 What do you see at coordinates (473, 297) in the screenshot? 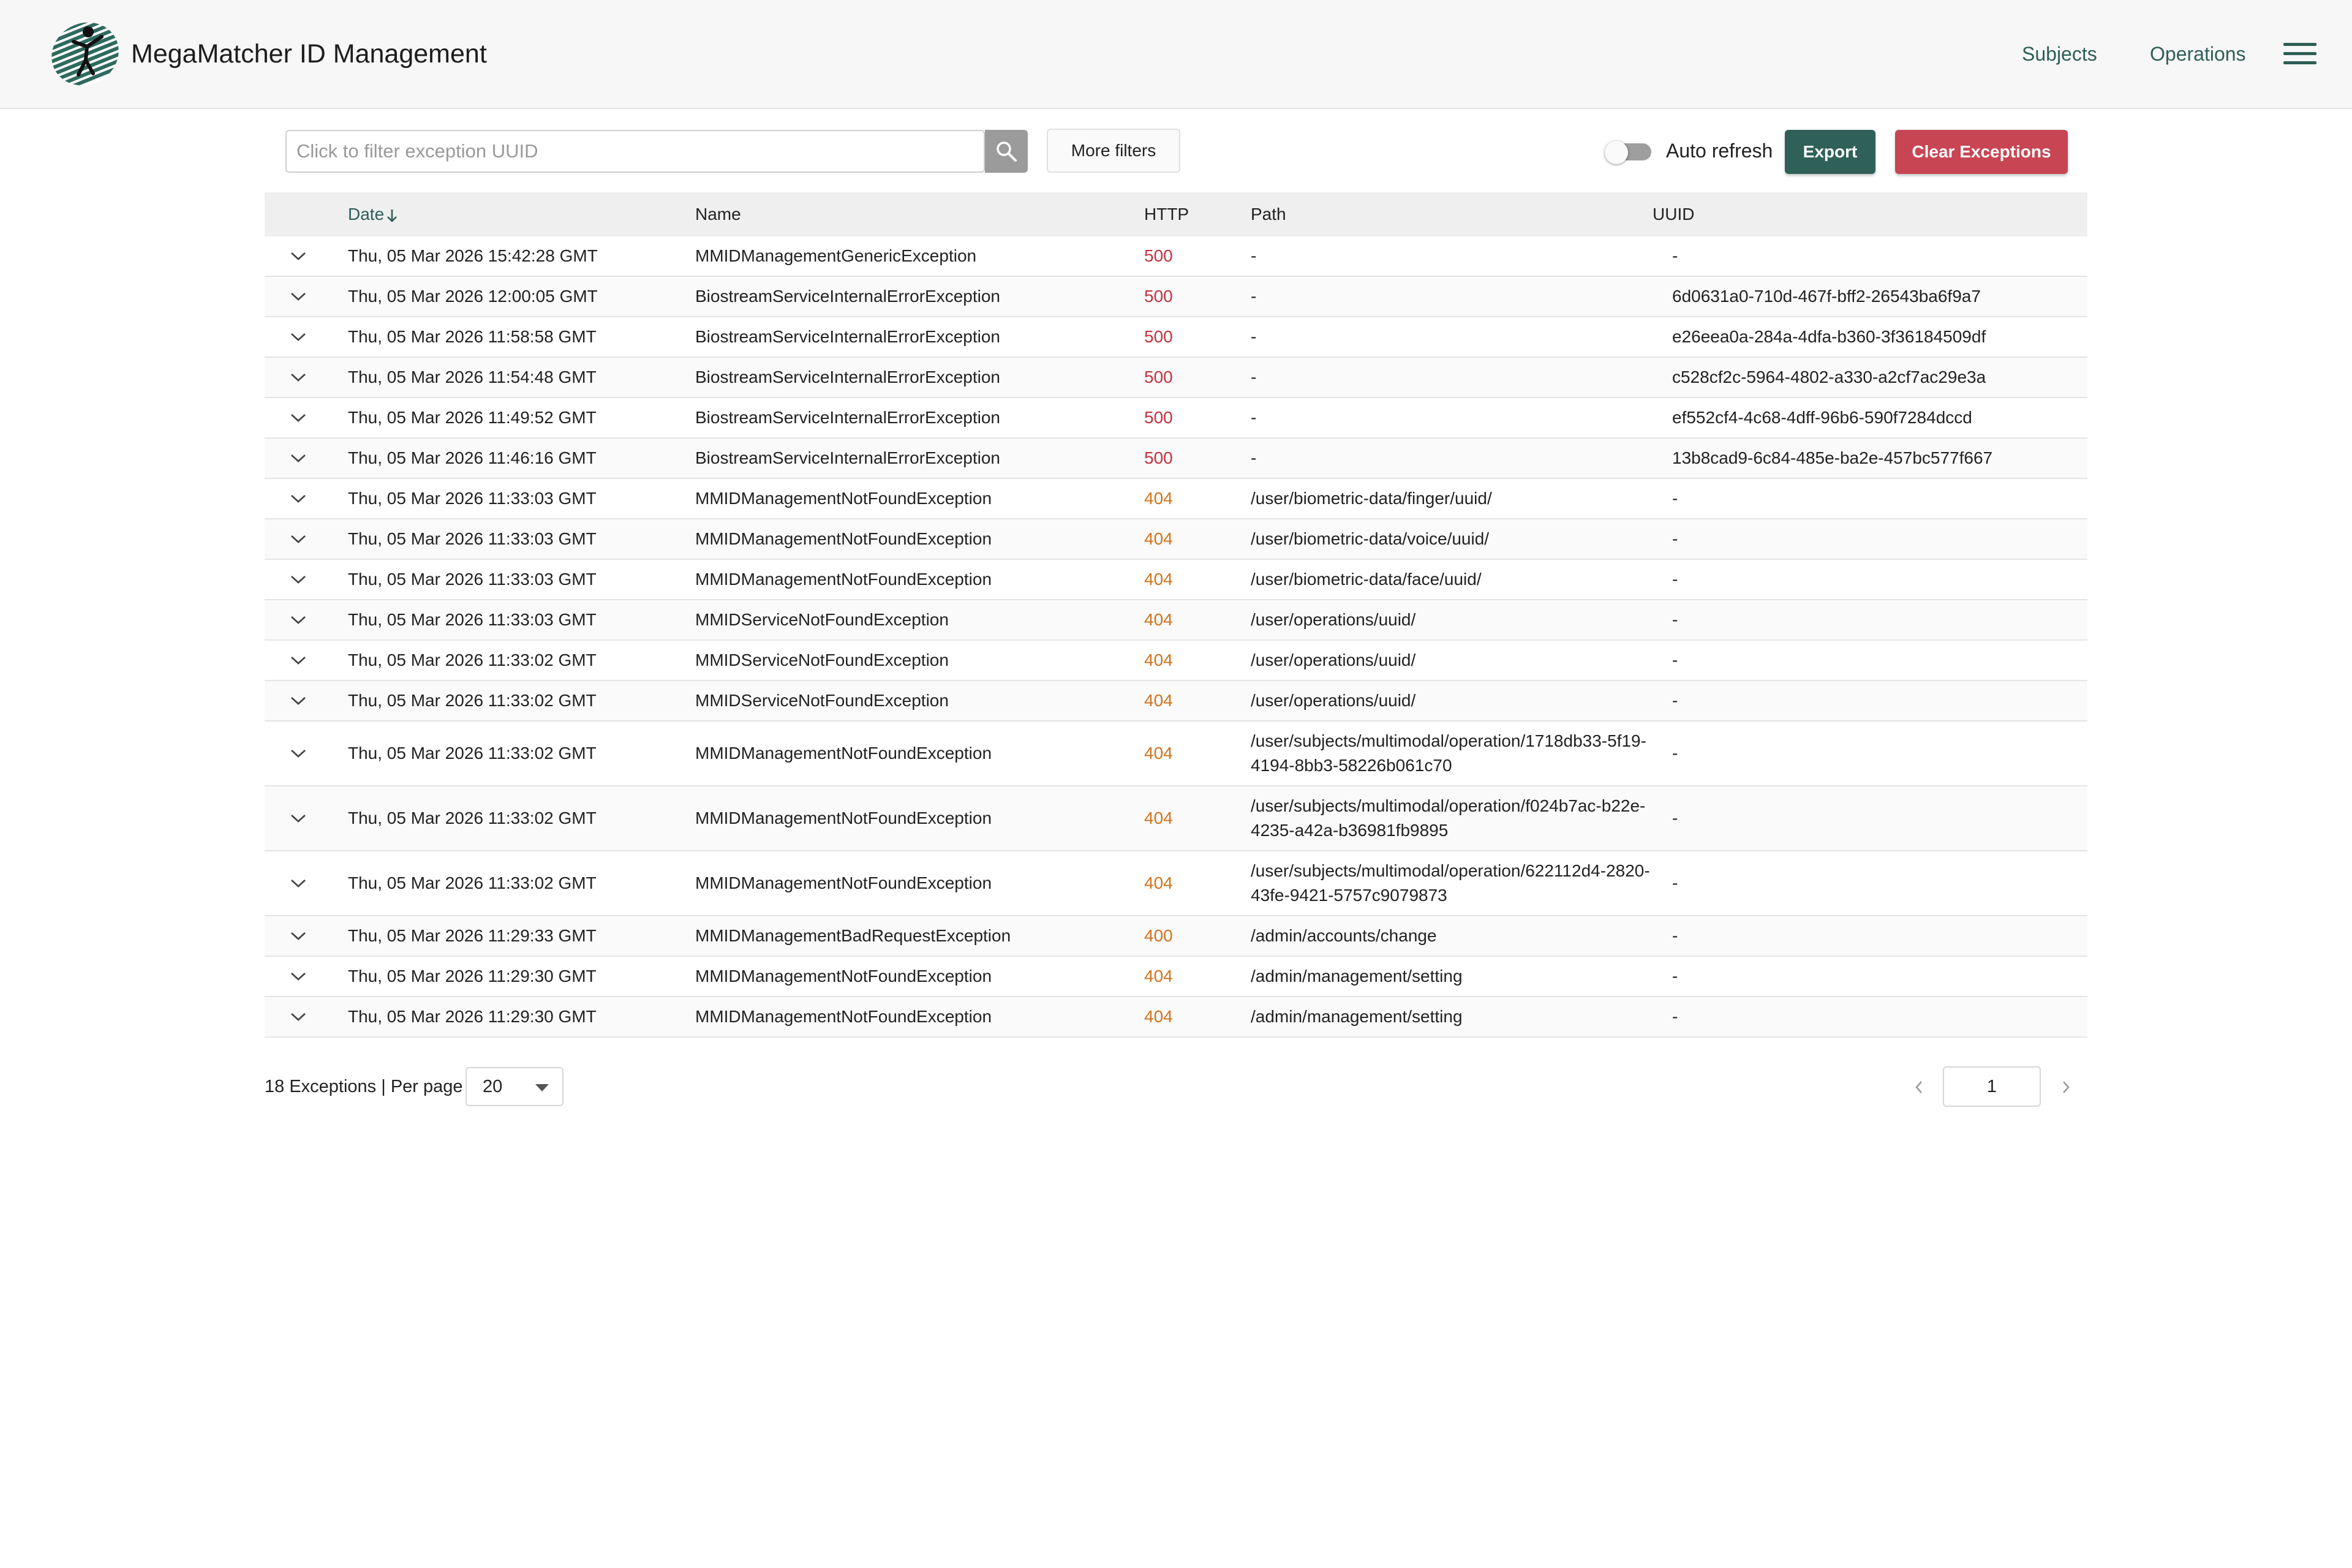
I see `row-date: Thu, 05 Mar 2026 12:00:05 GMT` at bounding box center [473, 297].